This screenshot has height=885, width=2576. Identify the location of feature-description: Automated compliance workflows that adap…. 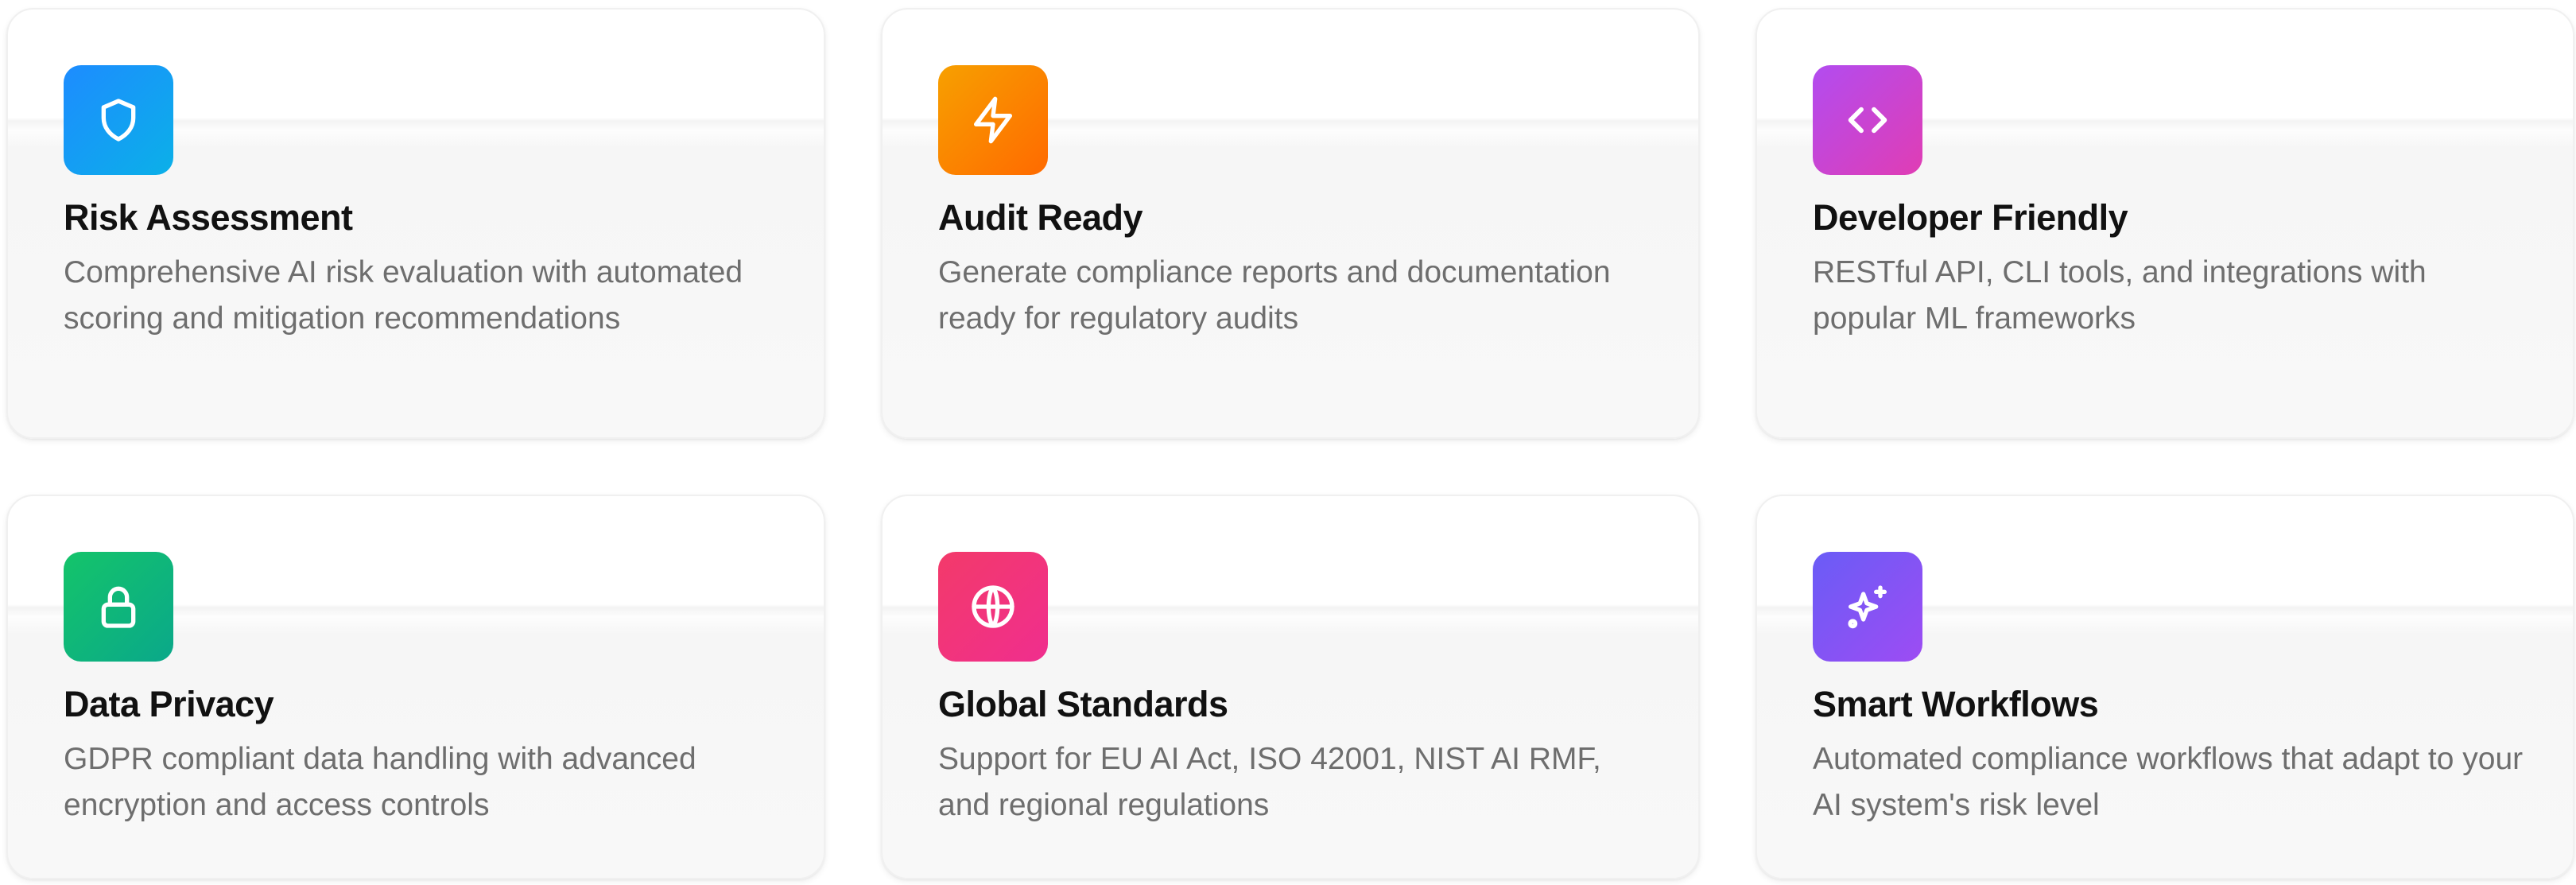
(2169, 782).